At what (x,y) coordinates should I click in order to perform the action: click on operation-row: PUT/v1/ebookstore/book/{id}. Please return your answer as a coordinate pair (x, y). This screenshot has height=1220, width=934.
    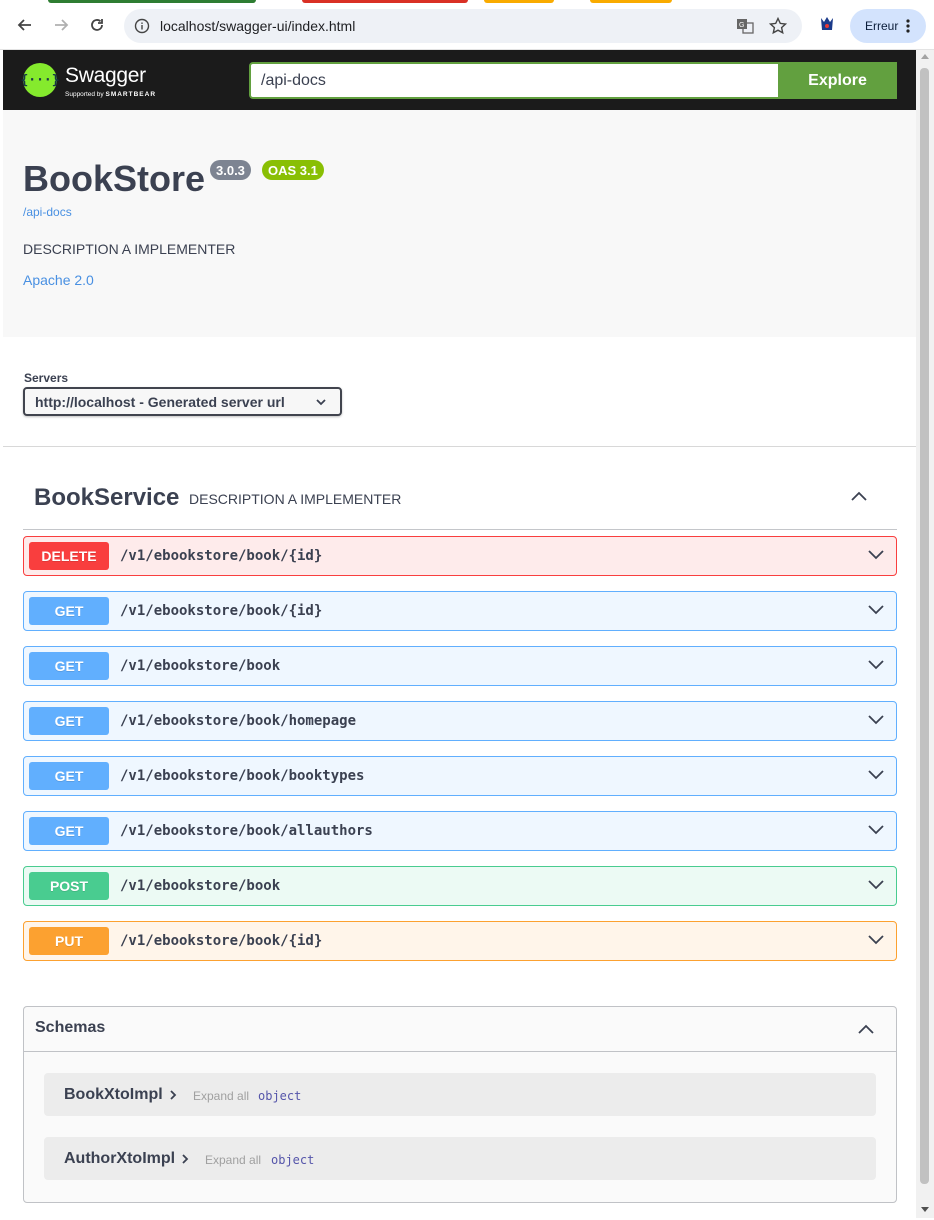
    Looking at the image, I should click on (460, 941).